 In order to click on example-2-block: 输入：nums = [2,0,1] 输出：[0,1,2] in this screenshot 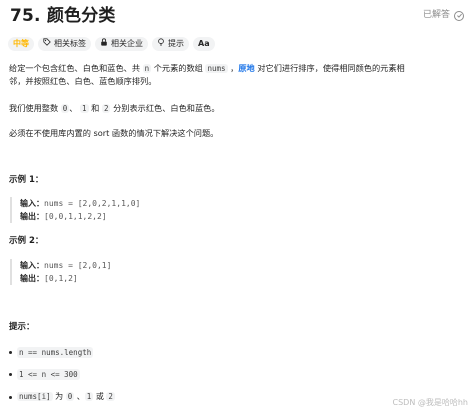, I will do `click(220, 272)`.